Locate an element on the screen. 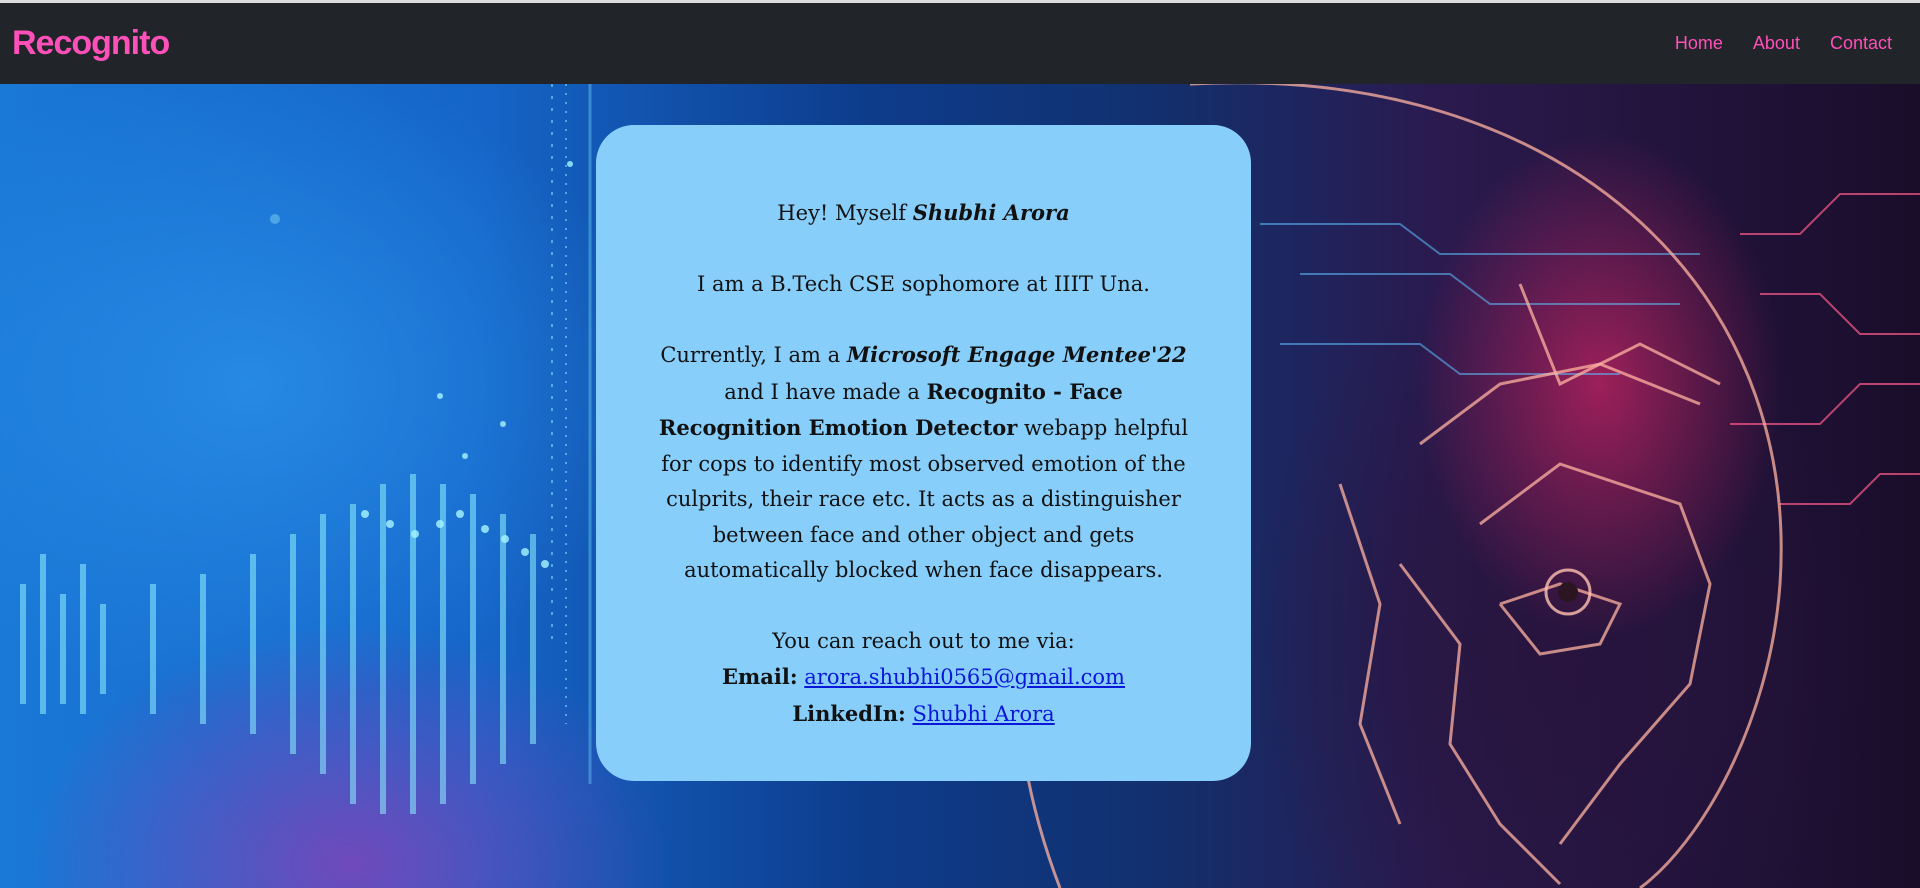 Image resolution: width=1920 pixels, height=888 pixels. navbar: Recognito Home About Contact is located at coordinates (960, 43).